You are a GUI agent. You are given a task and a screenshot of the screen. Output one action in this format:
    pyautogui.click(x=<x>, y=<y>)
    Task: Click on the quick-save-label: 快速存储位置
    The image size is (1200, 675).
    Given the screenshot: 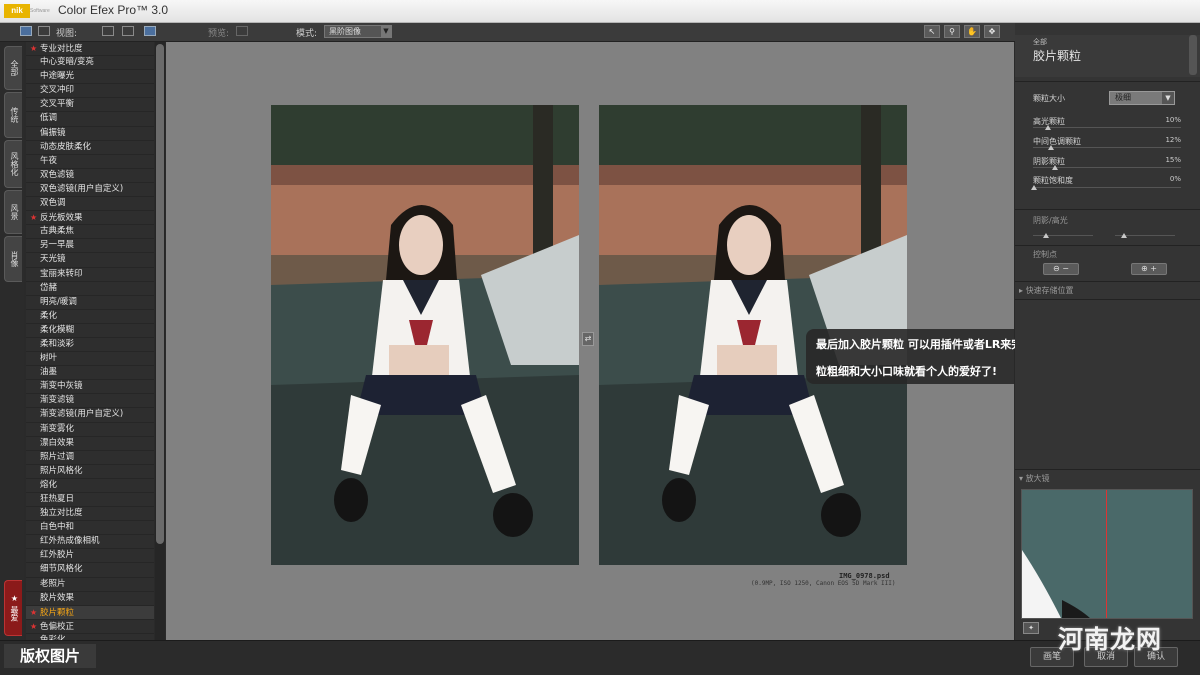 What is the action you would take?
    pyautogui.click(x=1049, y=290)
    